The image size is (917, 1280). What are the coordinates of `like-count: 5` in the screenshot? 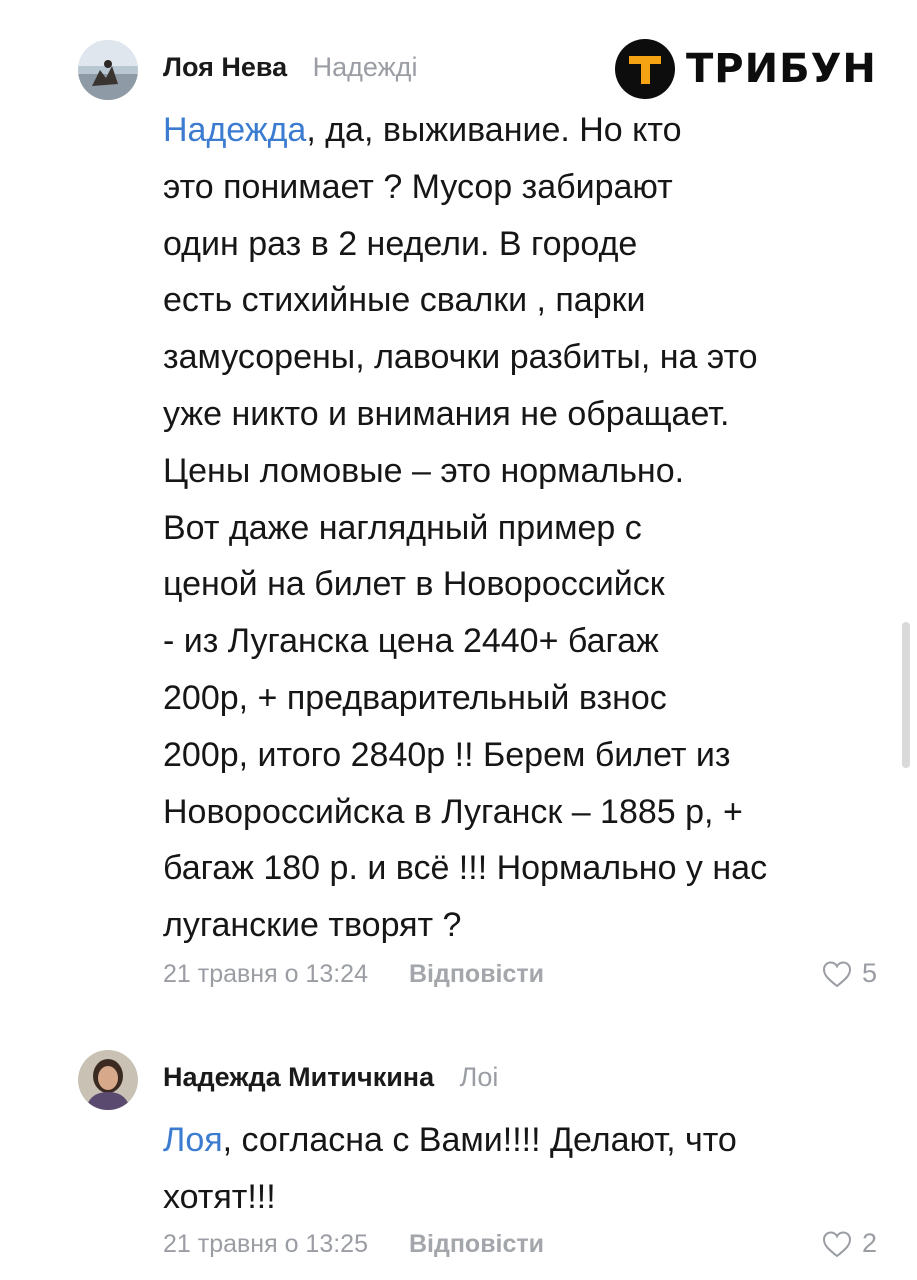 It's located at (869, 973).